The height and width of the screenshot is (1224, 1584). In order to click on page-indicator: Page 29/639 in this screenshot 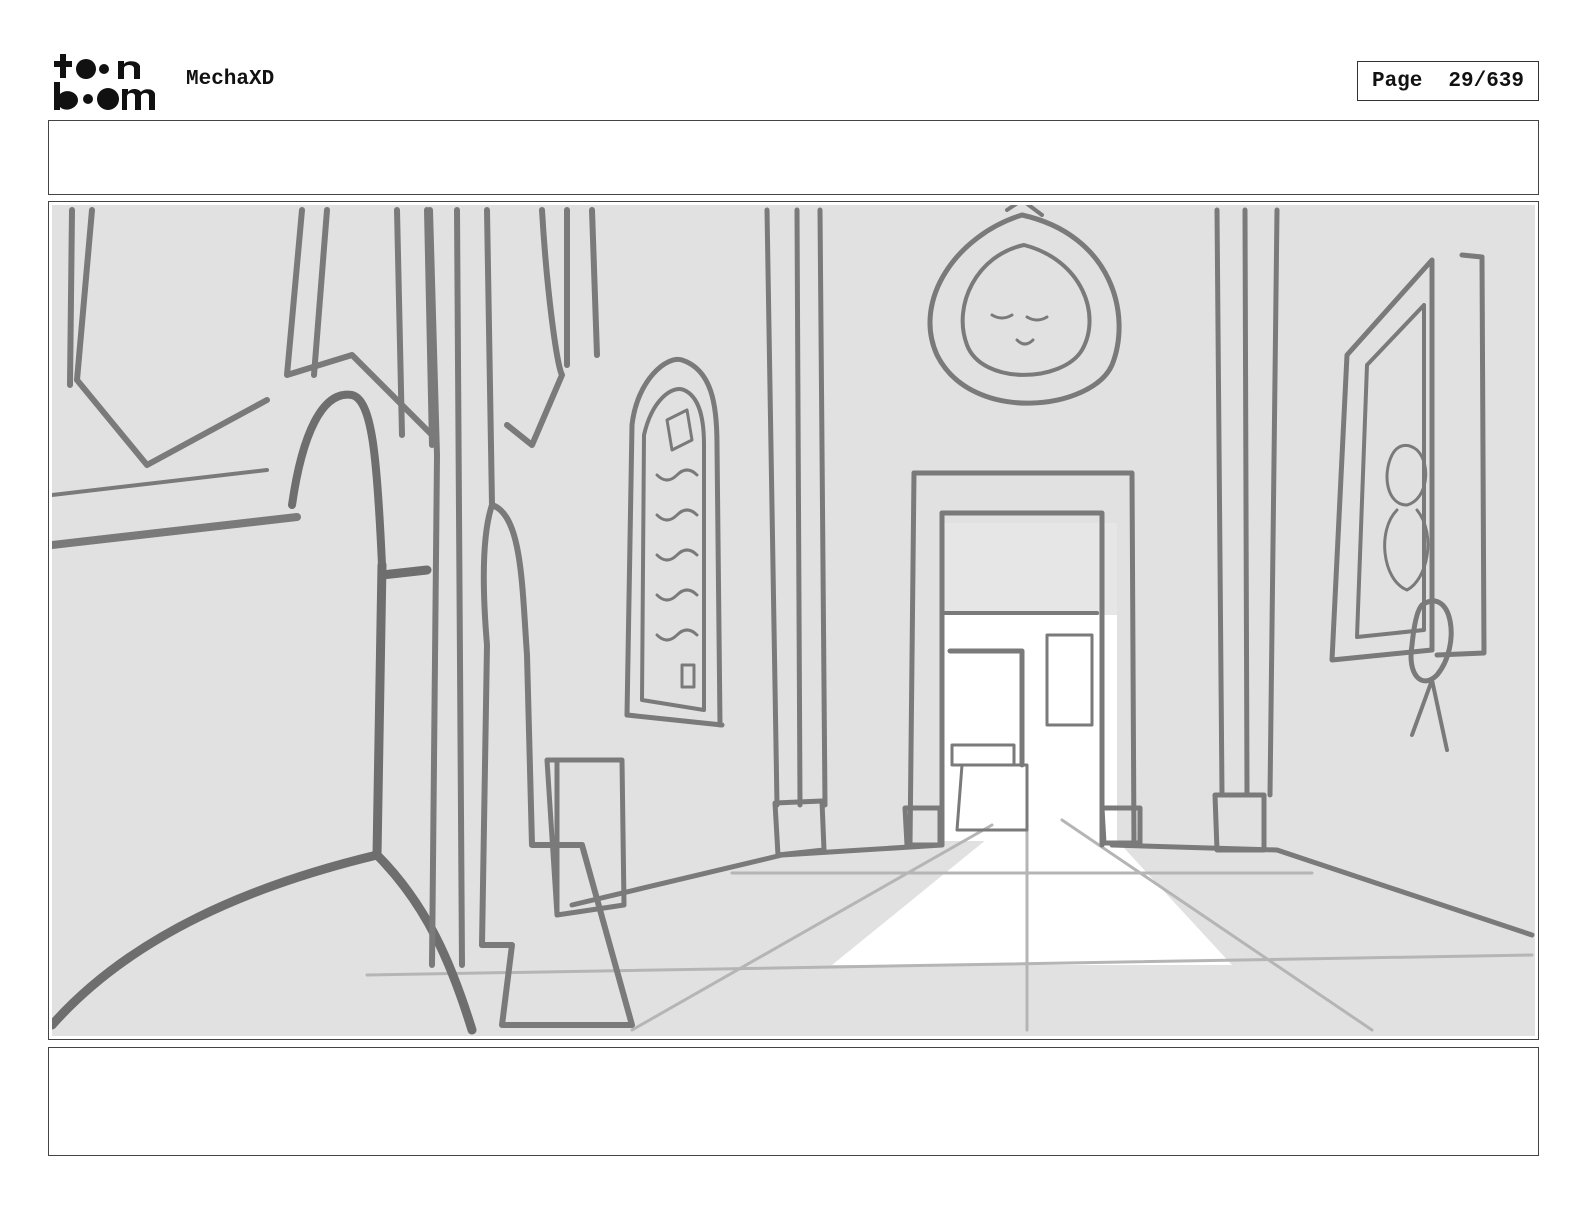, I will do `click(1448, 81)`.